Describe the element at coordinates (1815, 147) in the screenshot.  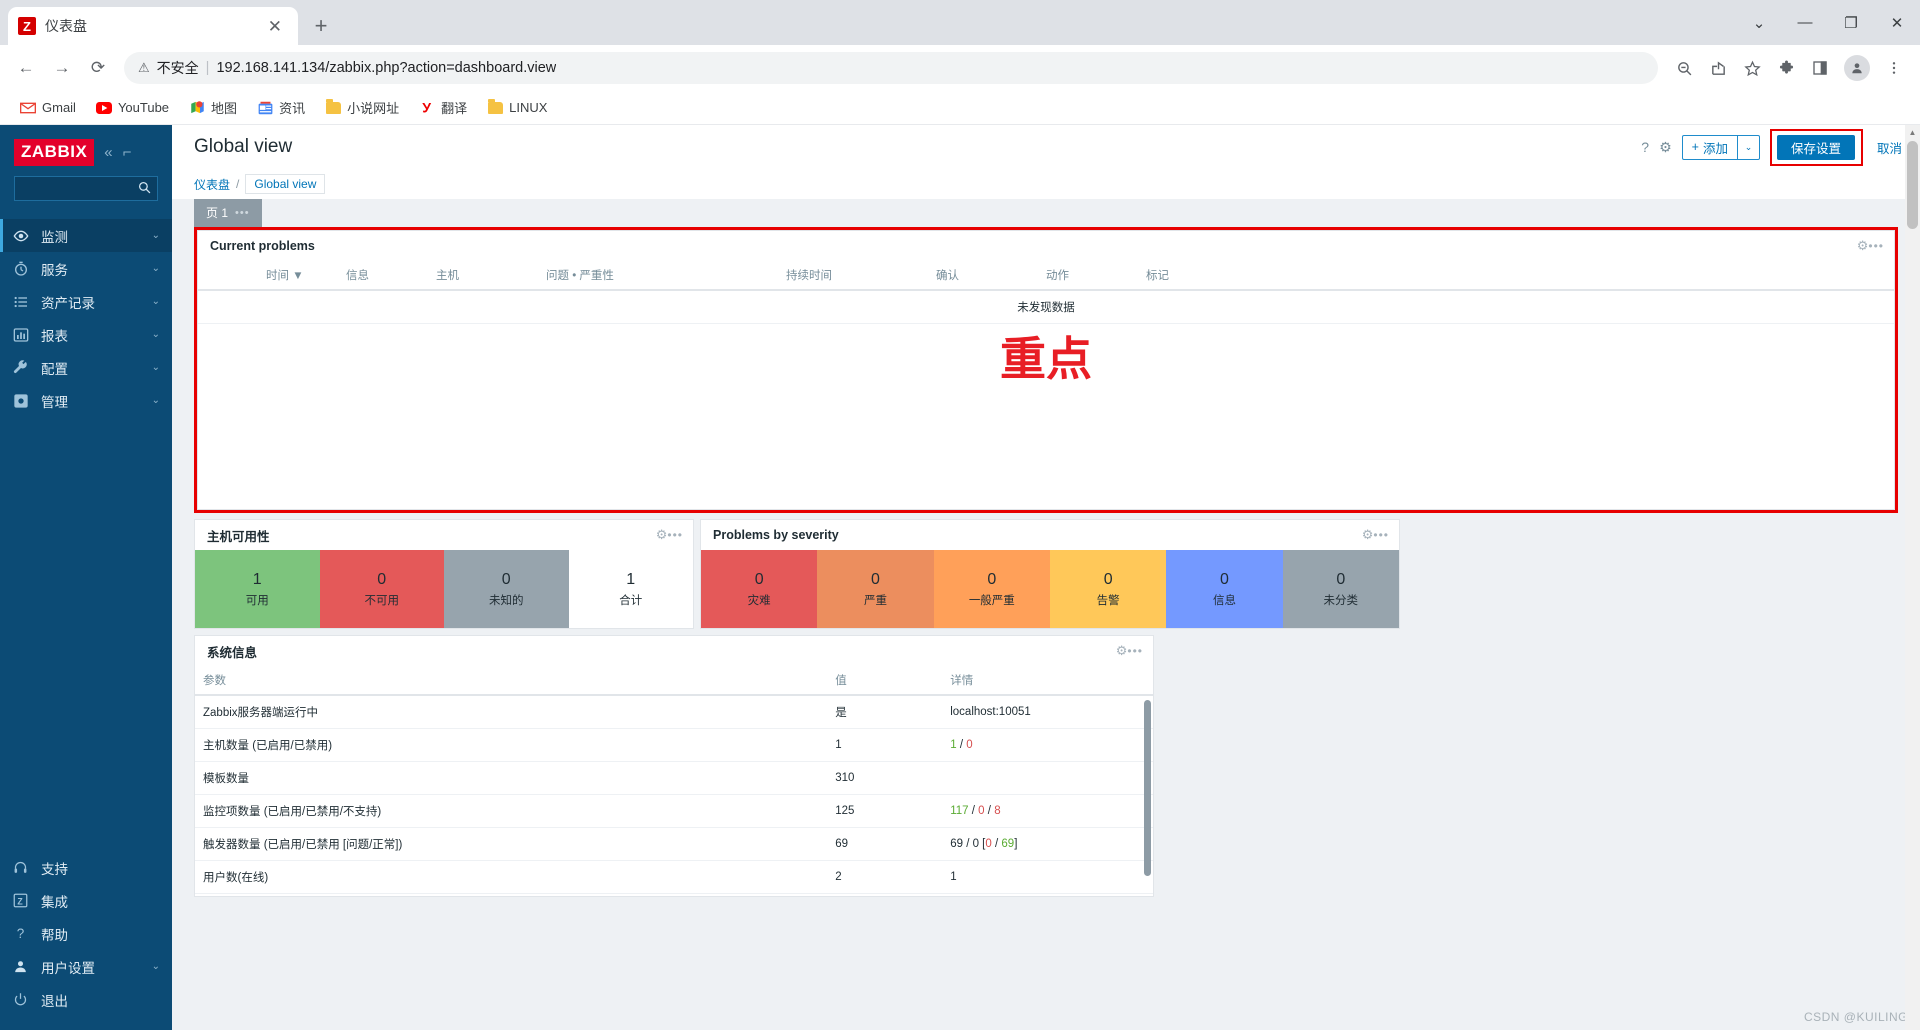
I see `save-button: 保存设置` at that location.